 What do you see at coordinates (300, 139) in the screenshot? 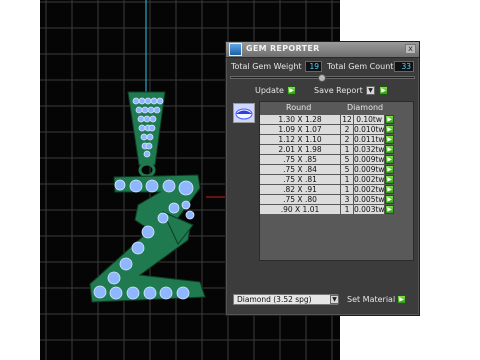
I see `row-size-cell: 1.12 X 1.10` at bounding box center [300, 139].